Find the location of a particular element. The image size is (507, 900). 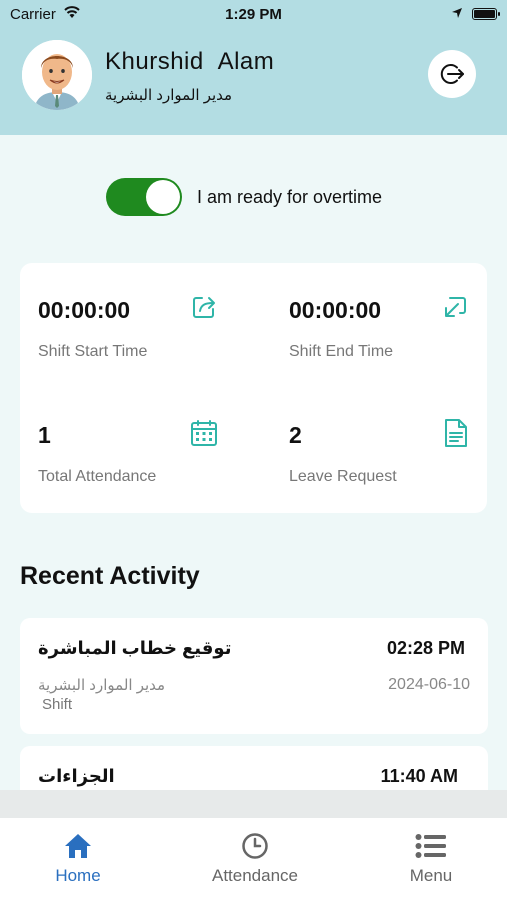

home-icon is located at coordinates (78, 847).